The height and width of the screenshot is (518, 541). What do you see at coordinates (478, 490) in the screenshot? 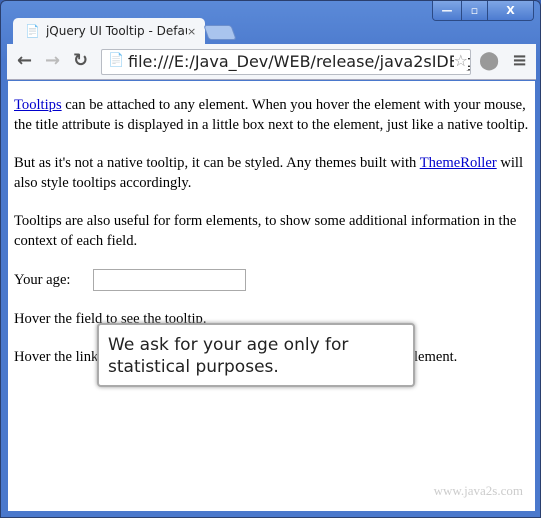
I see `watermark: www.java2s.com` at bounding box center [478, 490].